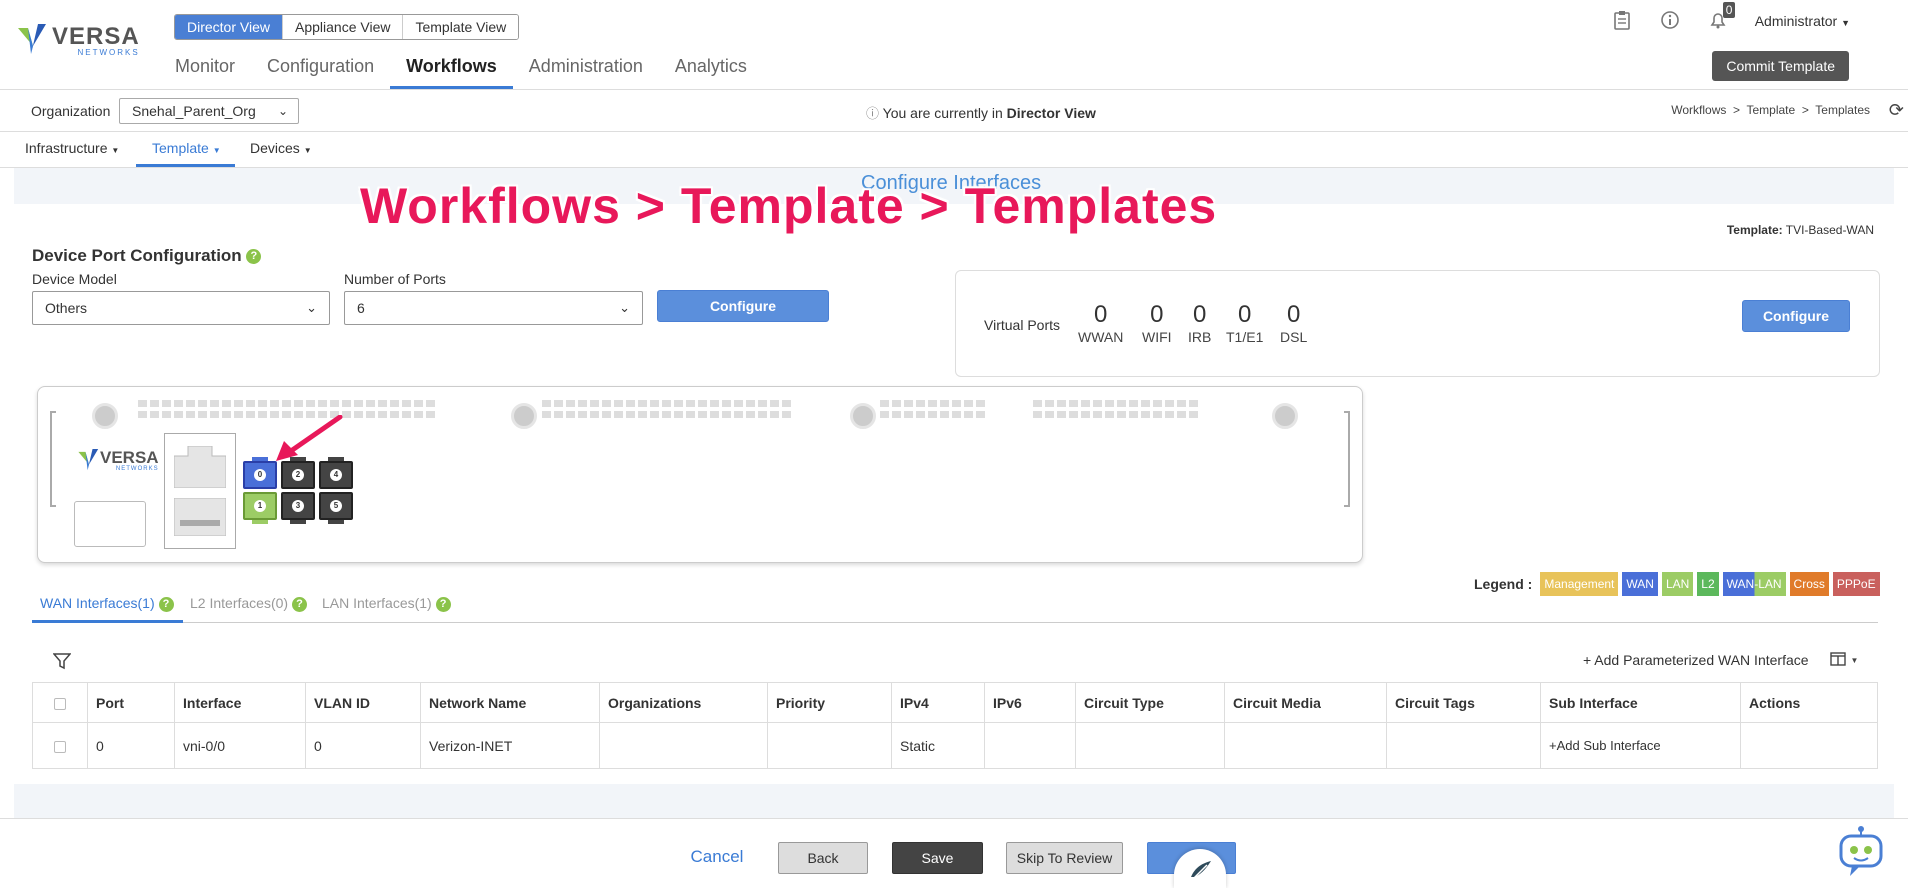 The height and width of the screenshot is (888, 1908). I want to click on nav-workflows: Workflows, so click(451, 72).